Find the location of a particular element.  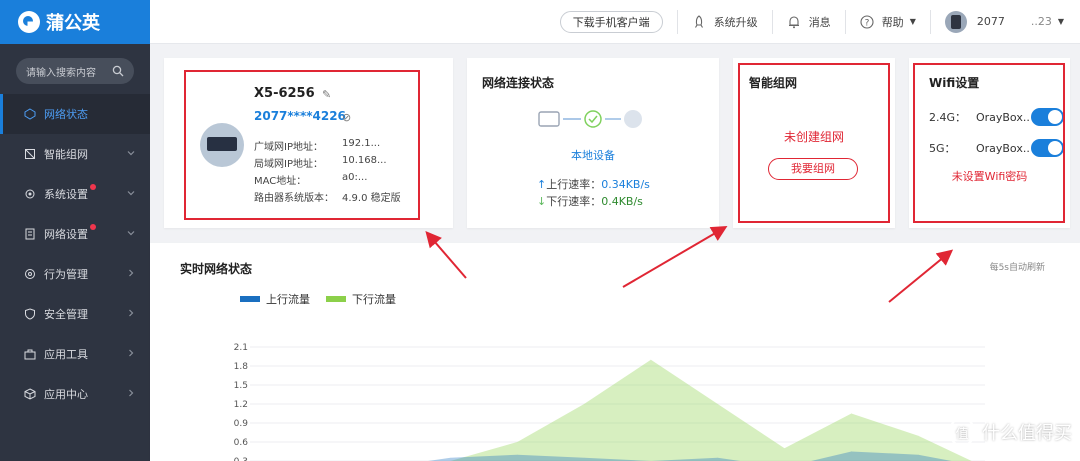

watermark-logo-icon: 值 is located at coordinates (962, 432).